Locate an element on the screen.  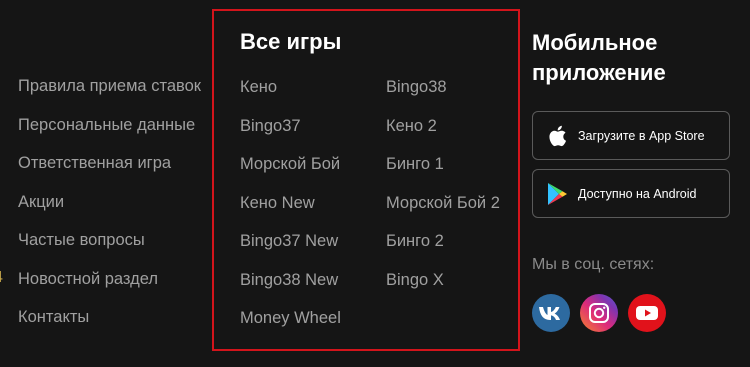
game-link: Bingo37 New is located at coordinates (289, 241).